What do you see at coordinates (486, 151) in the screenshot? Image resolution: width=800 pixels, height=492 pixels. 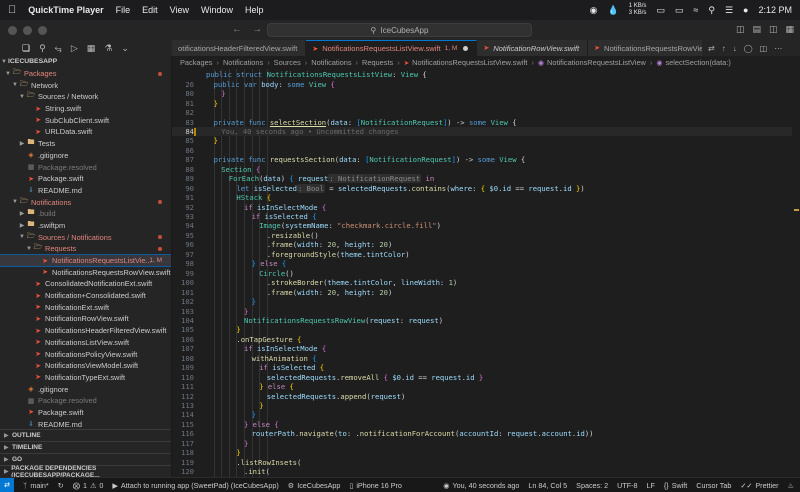 I see `code-line: 86` at bounding box center [486, 151].